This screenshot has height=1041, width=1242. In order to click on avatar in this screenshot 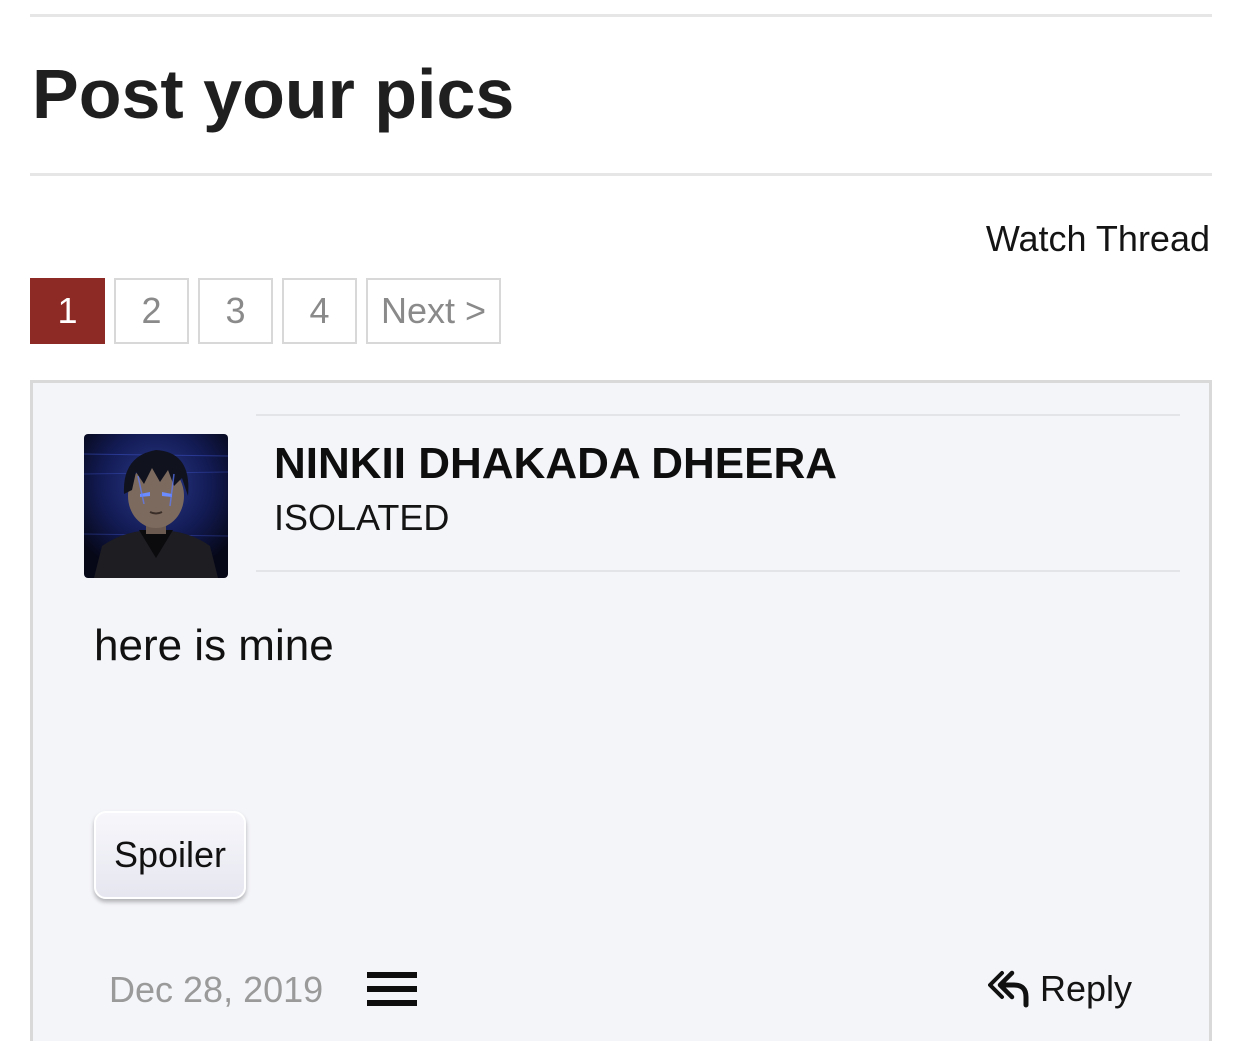, I will do `click(156, 506)`.